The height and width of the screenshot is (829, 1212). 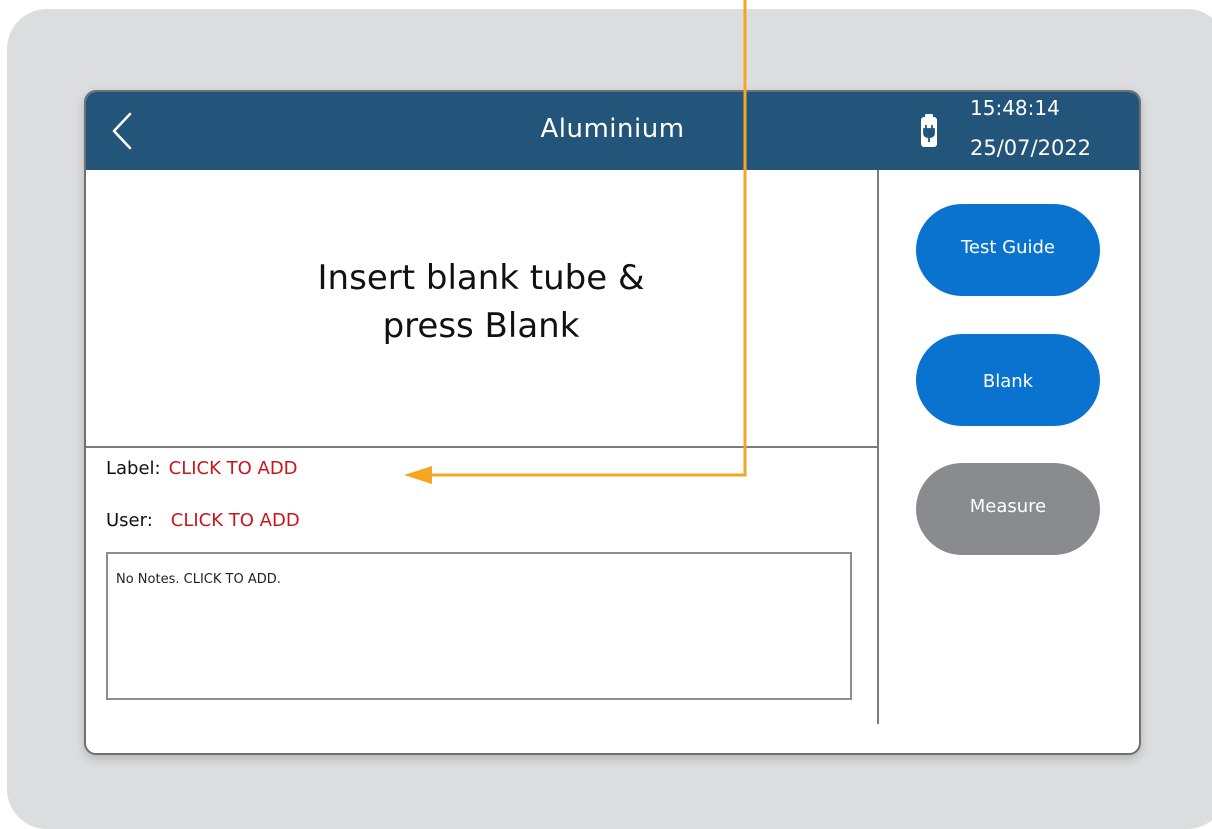 I want to click on instruction-line-1: Insert blank tube &, so click(x=481, y=278).